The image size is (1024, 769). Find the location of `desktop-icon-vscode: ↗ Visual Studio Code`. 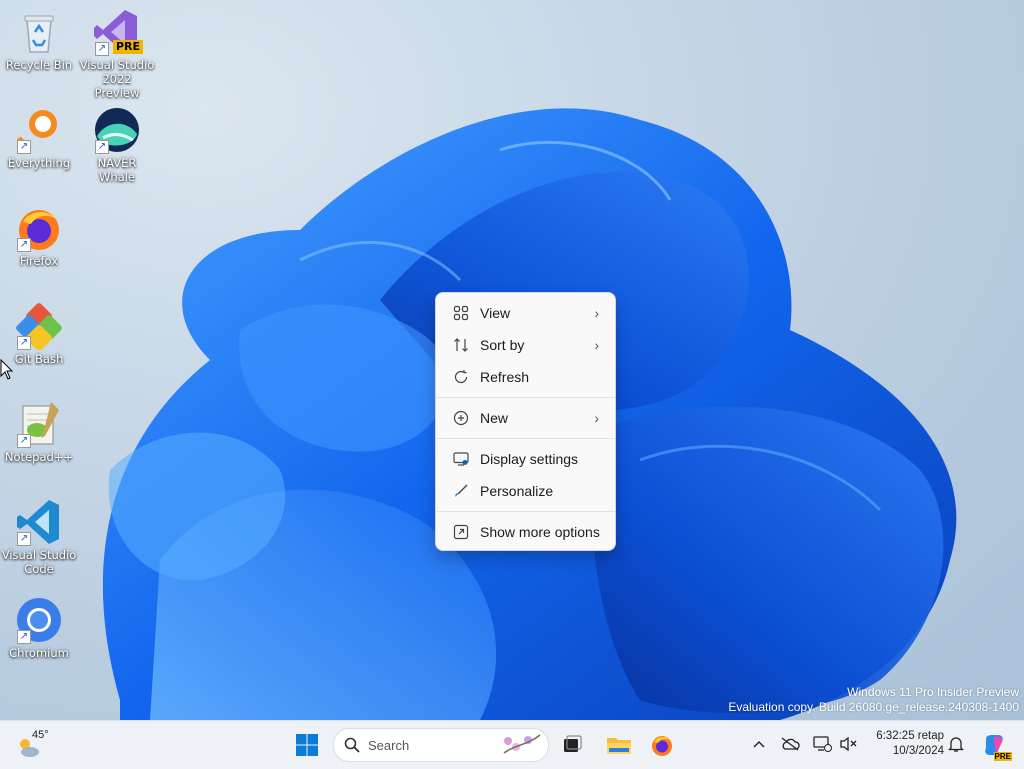

desktop-icon-vscode: ↗ Visual Studio Code is located at coordinates (39, 535).